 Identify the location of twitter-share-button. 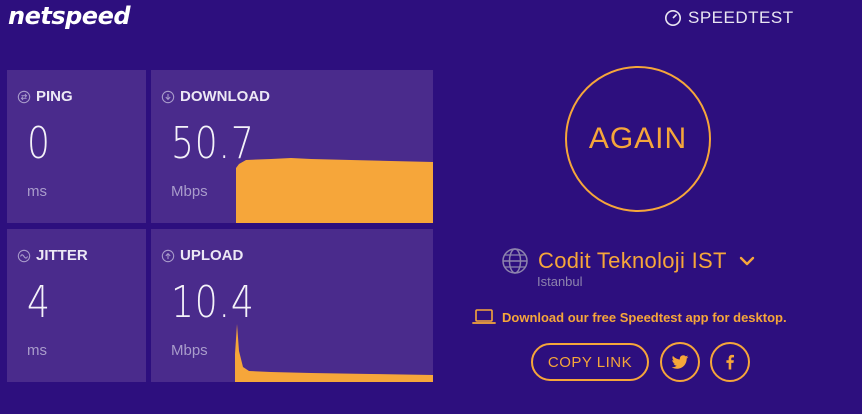
(680, 362).